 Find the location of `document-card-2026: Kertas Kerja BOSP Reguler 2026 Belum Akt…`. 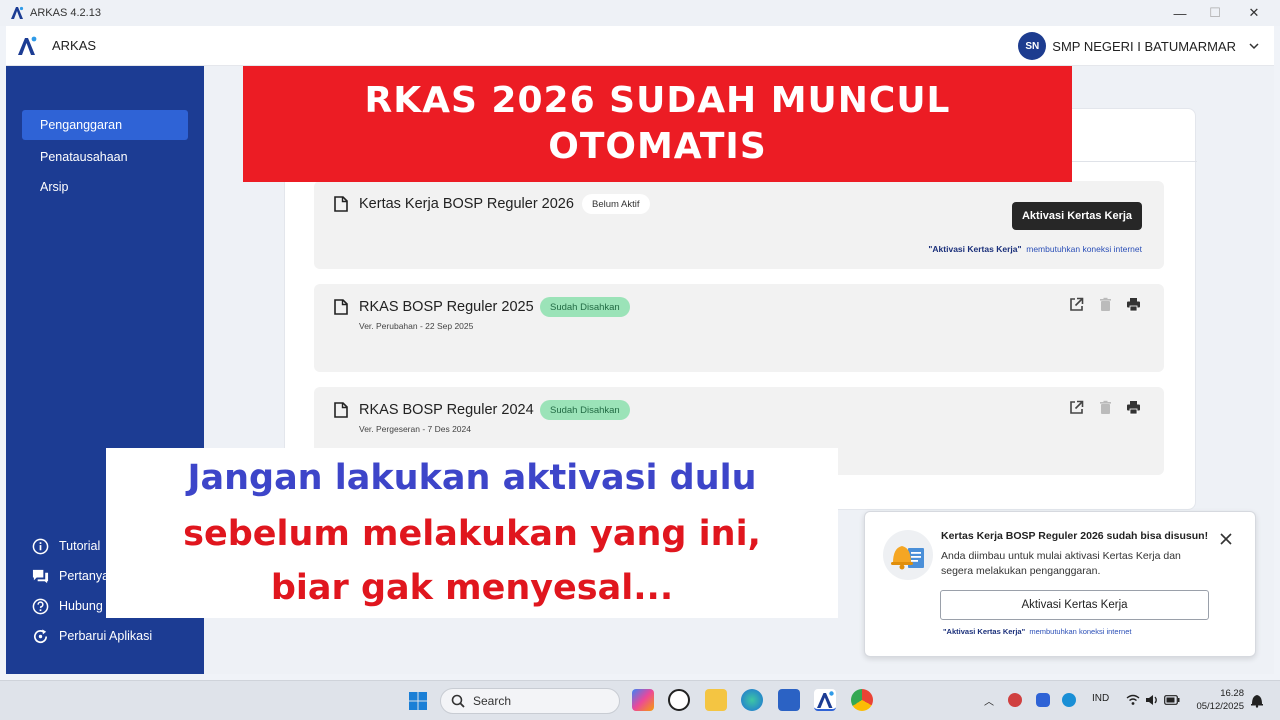

document-card-2026: Kertas Kerja BOSP Reguler 2026 Belum Akt… is located at coordinates (739, 225).